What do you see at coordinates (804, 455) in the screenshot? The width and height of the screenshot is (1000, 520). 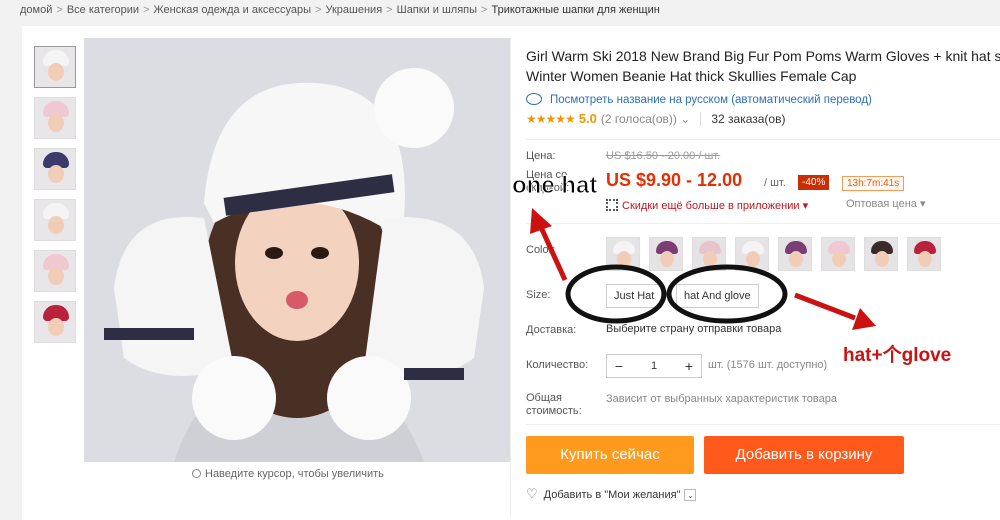 I see `add-to-cart-button: Добавить в корзину` at bounding box center [804, 455].